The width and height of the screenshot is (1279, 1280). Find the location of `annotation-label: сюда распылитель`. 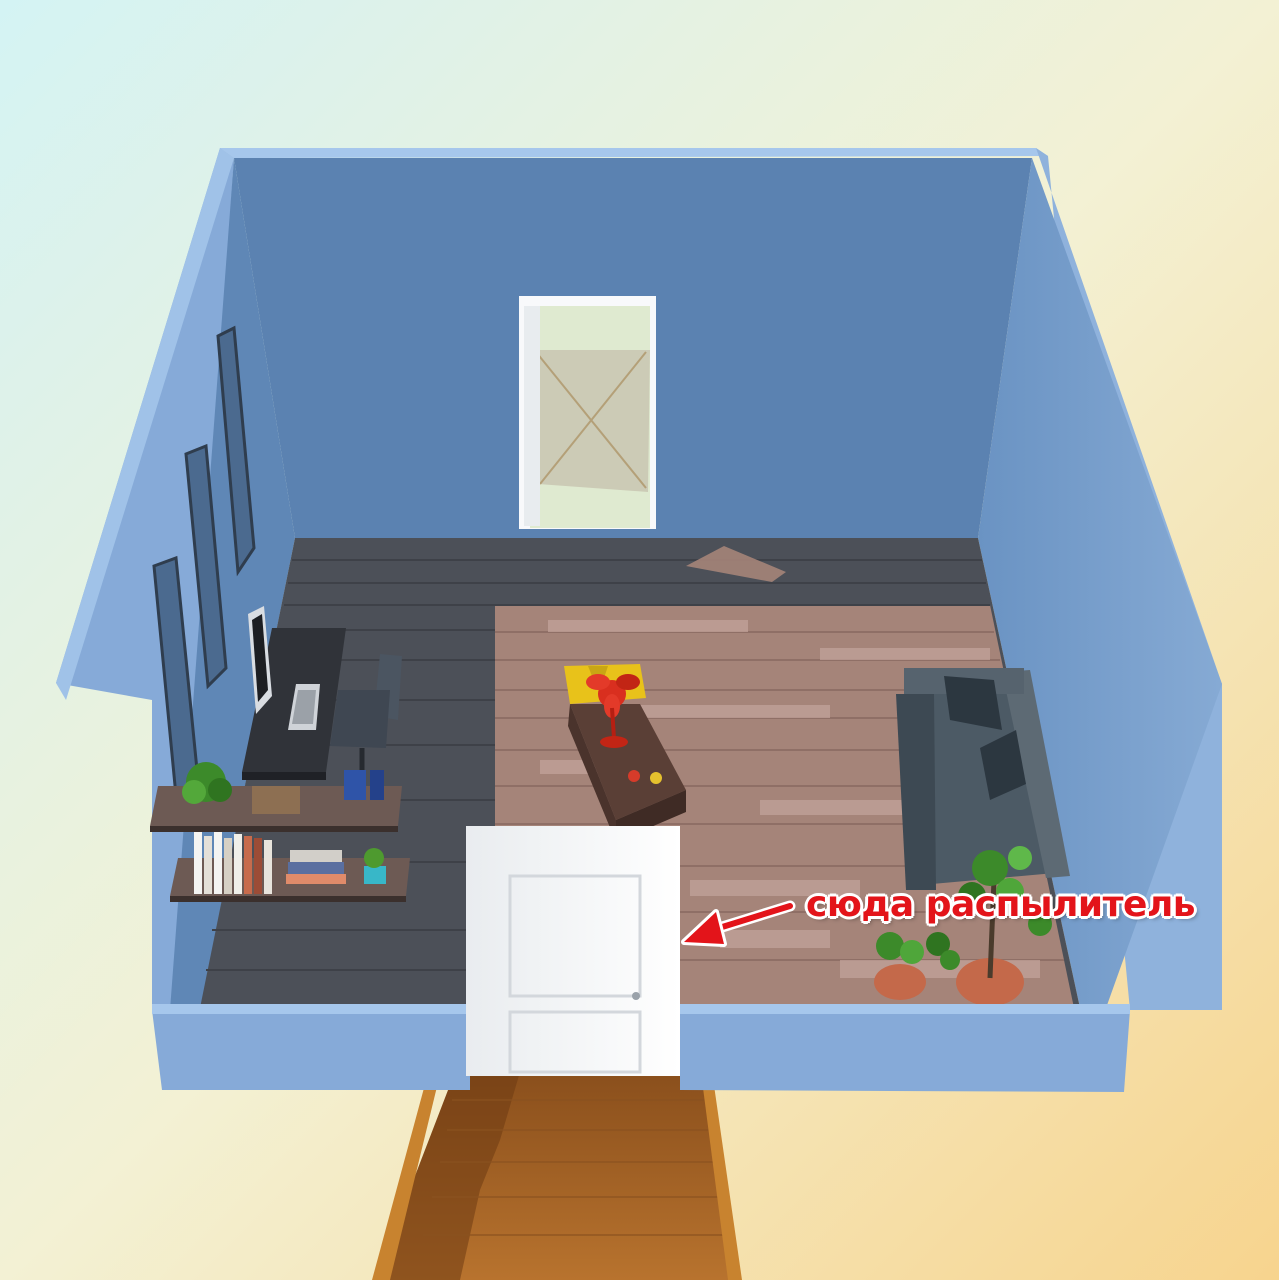

annotation-label: сюда распылитель is located at coordinates (1001, 904).